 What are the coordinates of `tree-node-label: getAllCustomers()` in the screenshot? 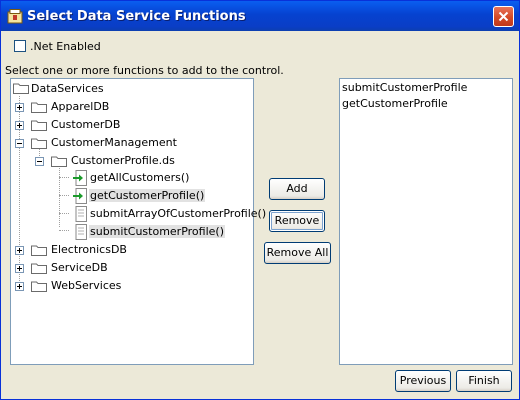 It's located at (140, 177).